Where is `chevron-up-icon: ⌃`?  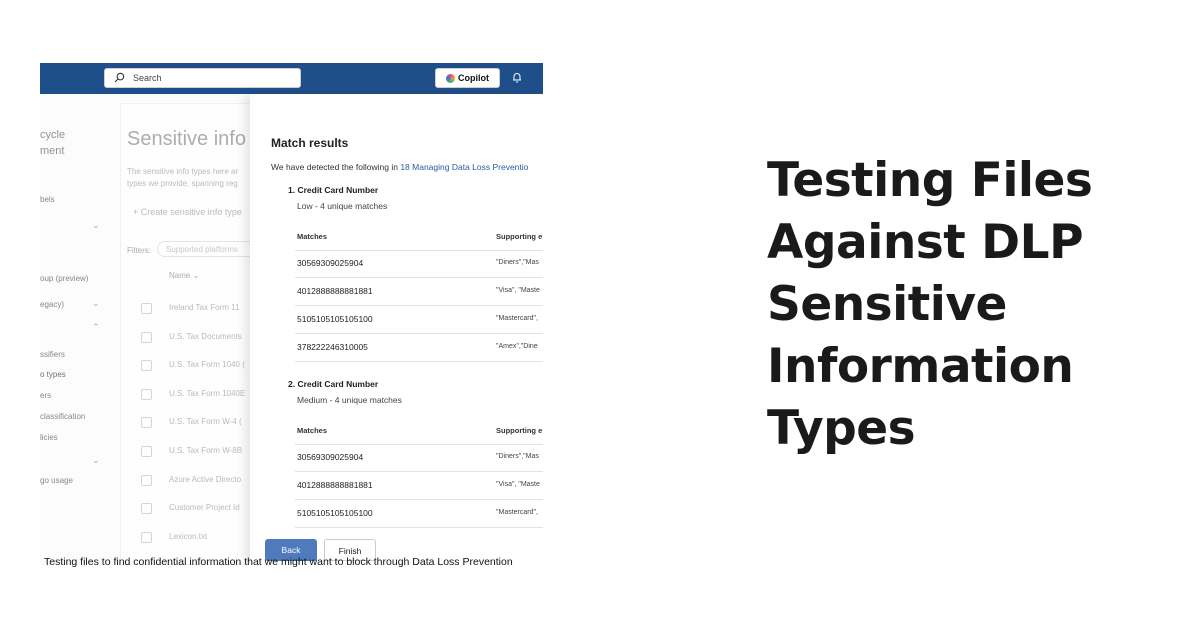
chevron-up-icon: ⌃ is located at coordinates (96, 327).